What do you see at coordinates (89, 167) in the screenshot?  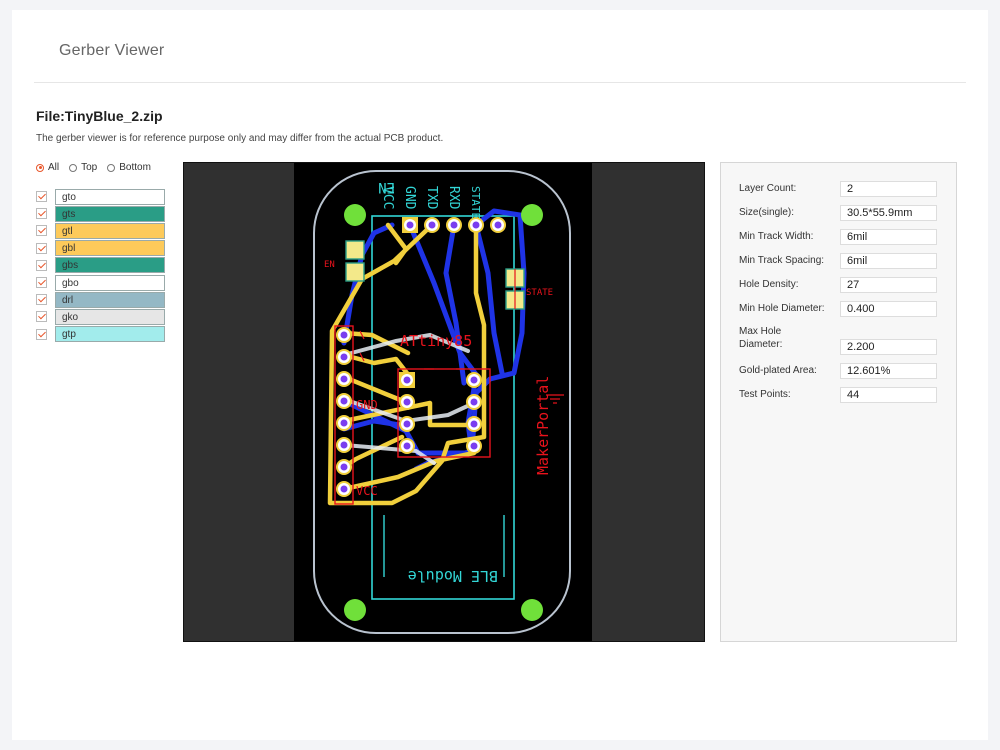 I see `radio-top-label: Top` at bounding box center [89, 167].